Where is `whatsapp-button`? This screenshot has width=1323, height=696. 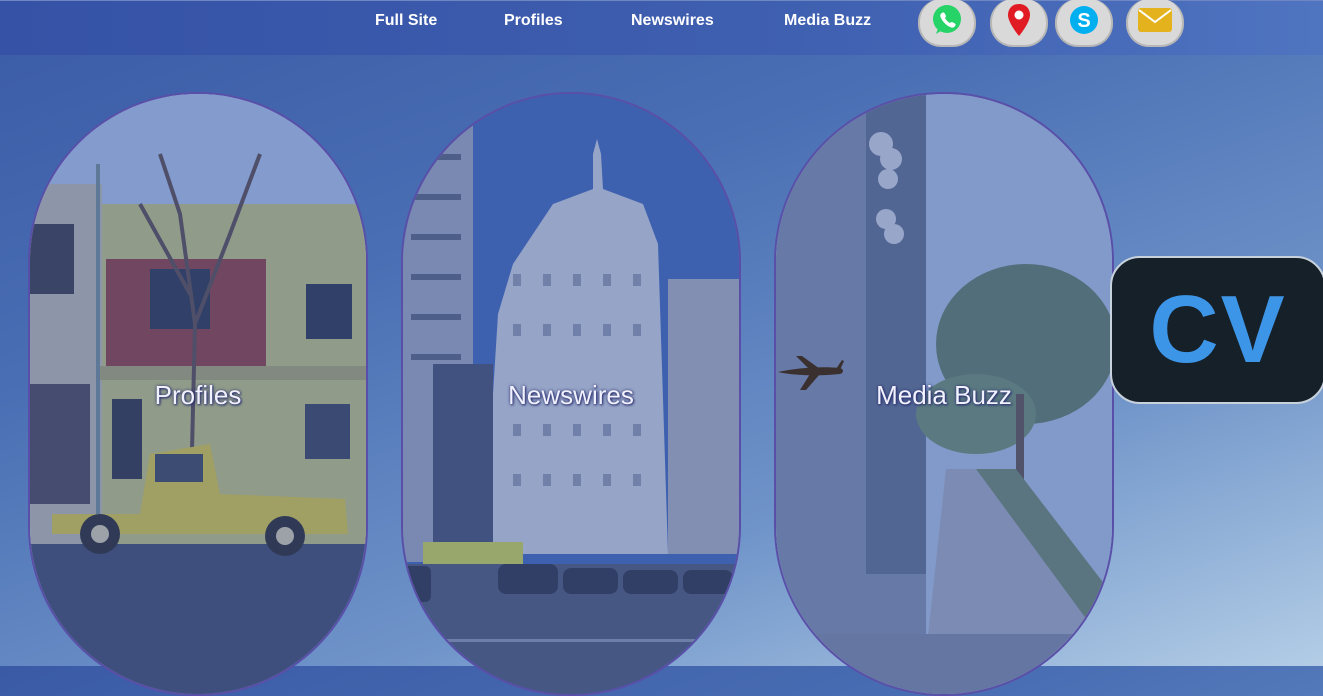 whatsapp-button is located at coordinates (947, 23).